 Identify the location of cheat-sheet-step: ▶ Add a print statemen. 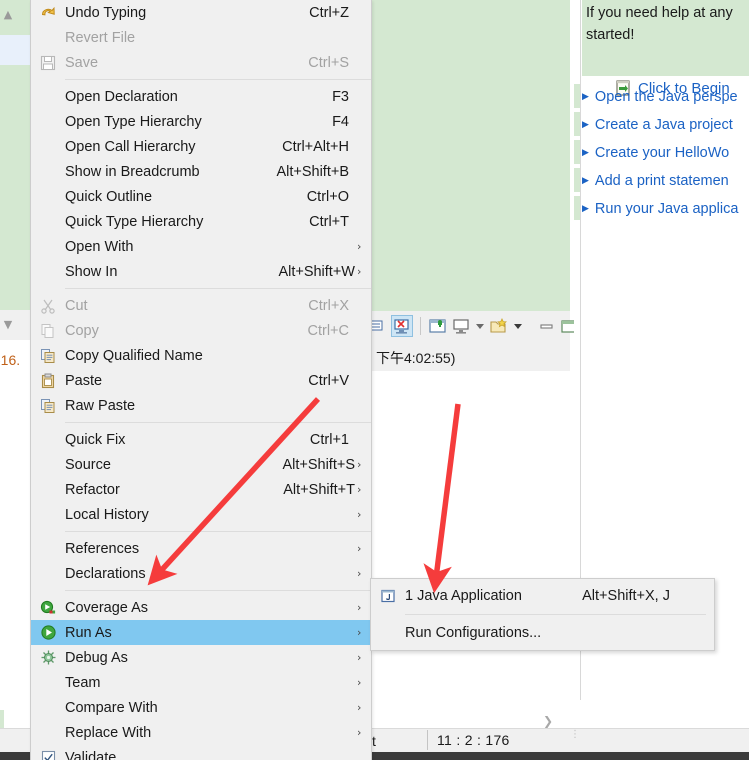
(655, 181).